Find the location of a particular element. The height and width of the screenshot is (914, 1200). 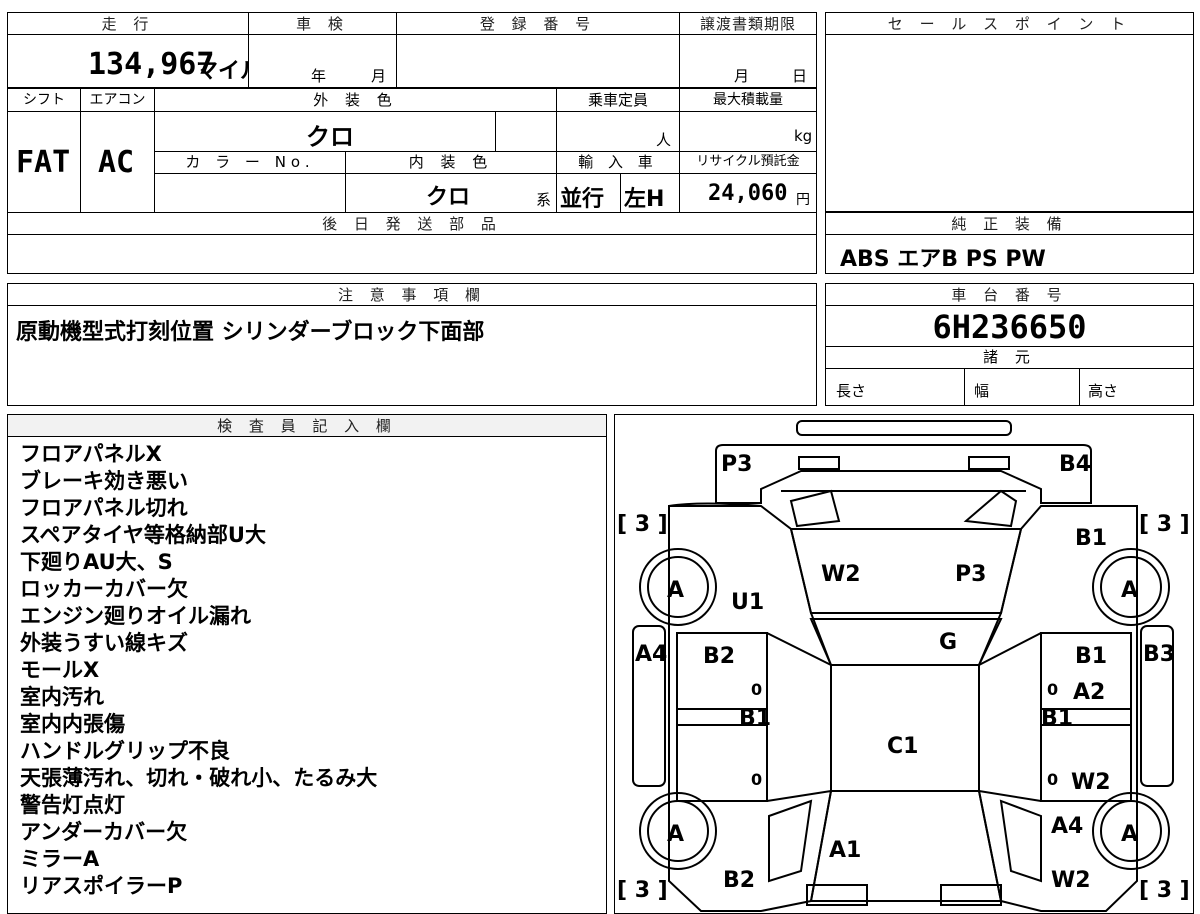

caution-cell: 注 意 事 項 欄 原動機型式打刻位置 シリンダーブロック下面部 is located at coordinates (412, 344).